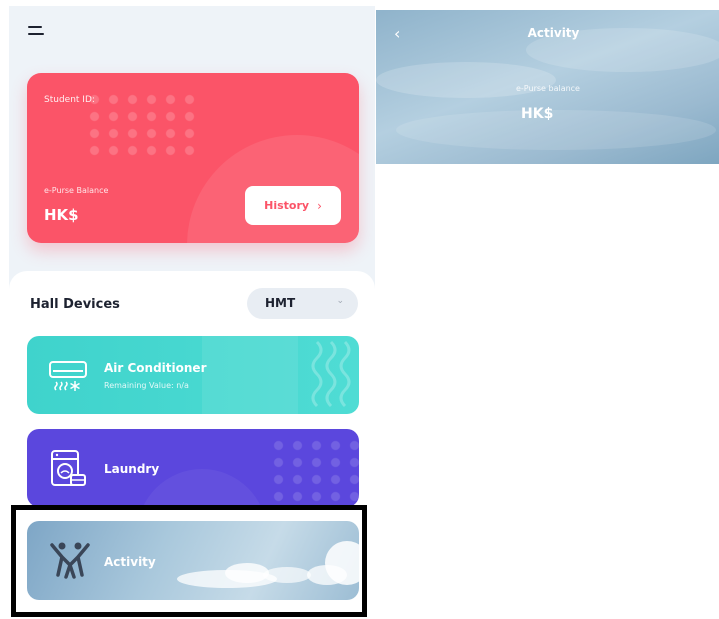 The height and width of the screenshot is (619, 719). Describe the element at coordinates (314, 470) in the screenshot. I see `laundry-dots-decoration` at that location.